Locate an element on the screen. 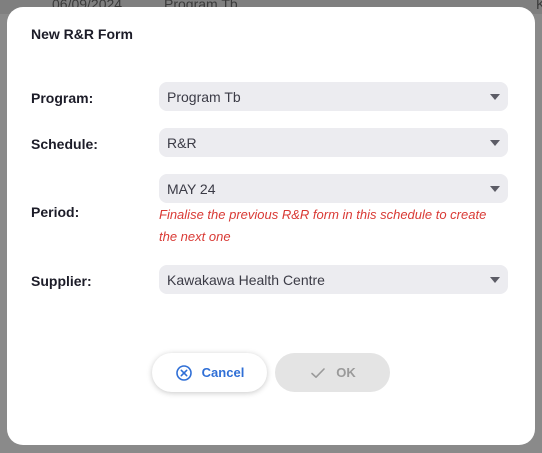 This screenshot has height=453, width=542. supplier-select-value: Kawakawa Health Centre is located at coordinates (246, 279).